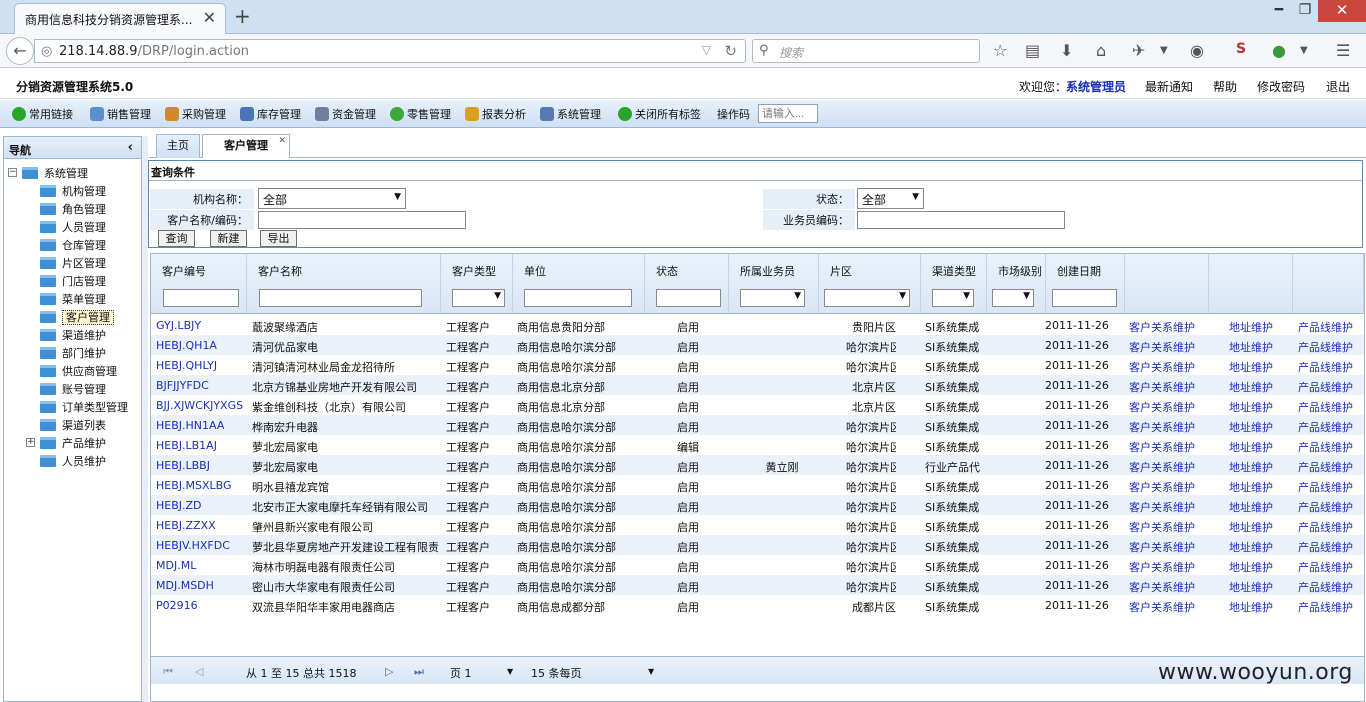  I want to click on restore-window-button: ❐, so click(1305, 11).